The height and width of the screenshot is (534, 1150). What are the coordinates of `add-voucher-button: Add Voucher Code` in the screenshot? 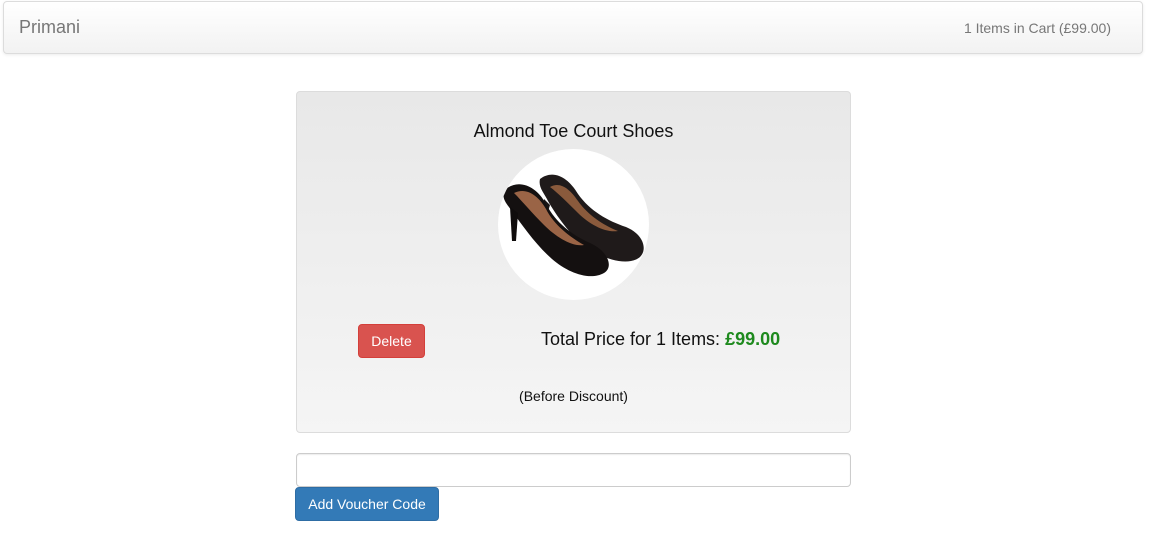 It's located at (367, 504).